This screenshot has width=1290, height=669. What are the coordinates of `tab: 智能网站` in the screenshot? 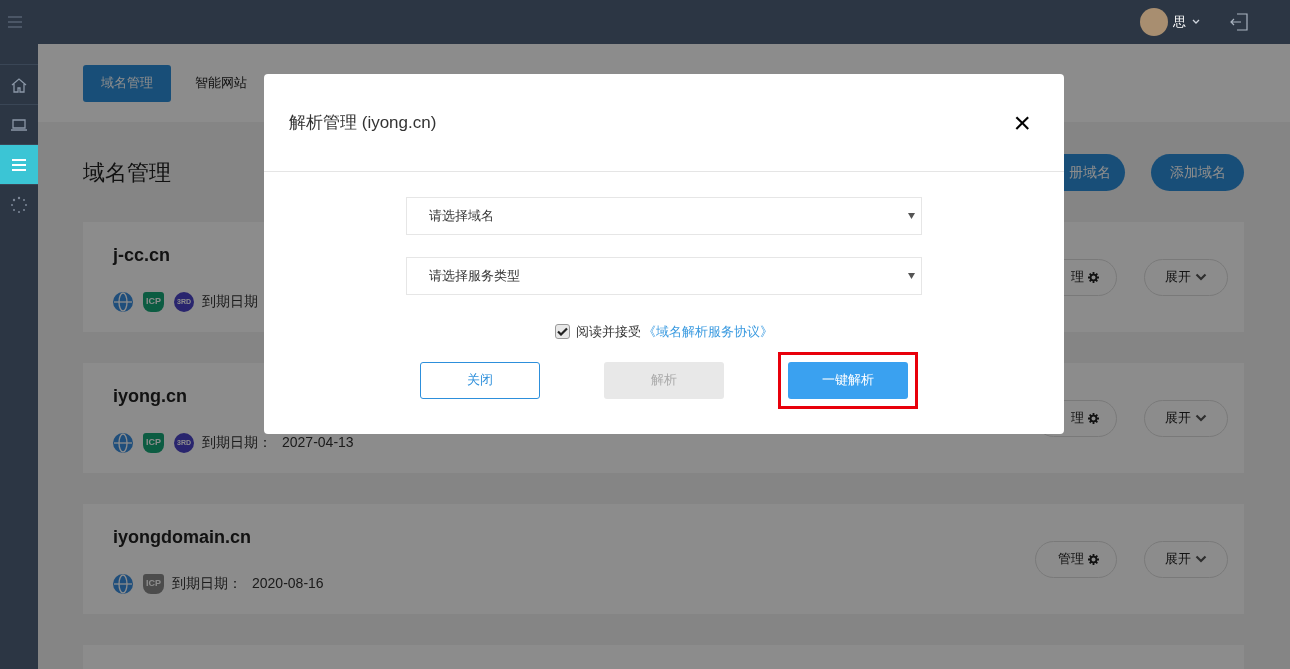 It's located at (221, 83).